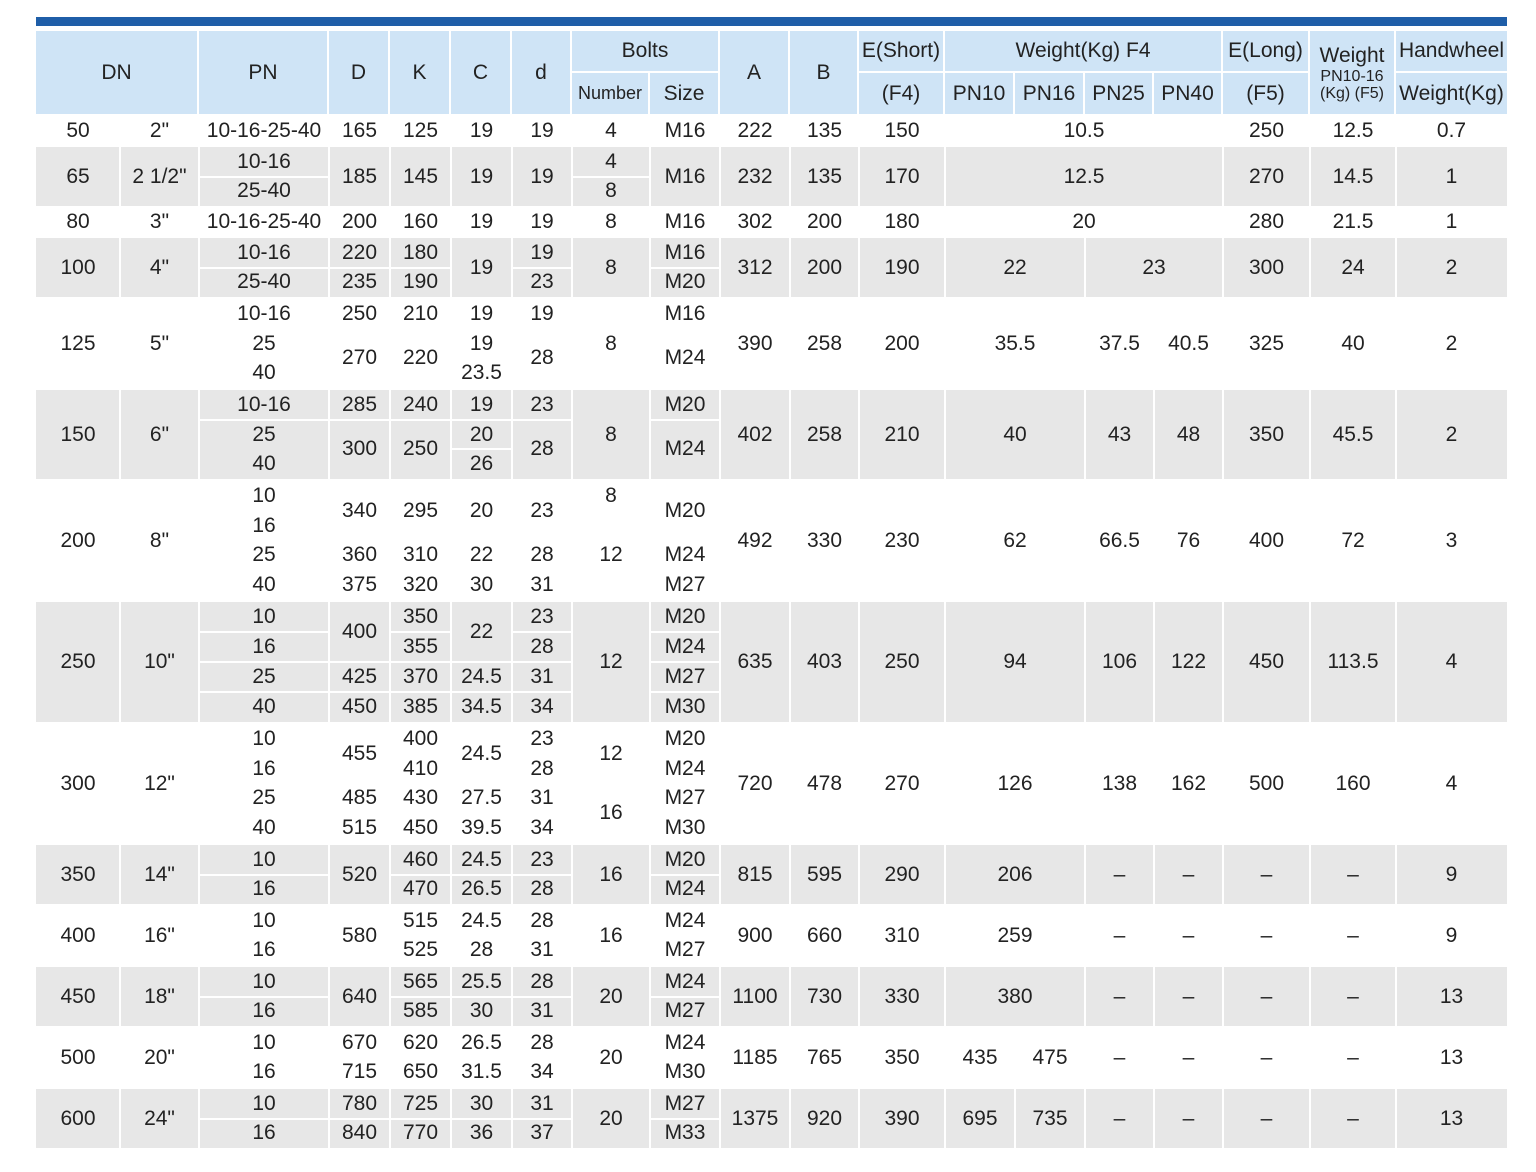 Image resolution: width=1536 pixels, height=1172 pixels. I want to click on weight-f4-pn25: –, so click(1119, 1118).